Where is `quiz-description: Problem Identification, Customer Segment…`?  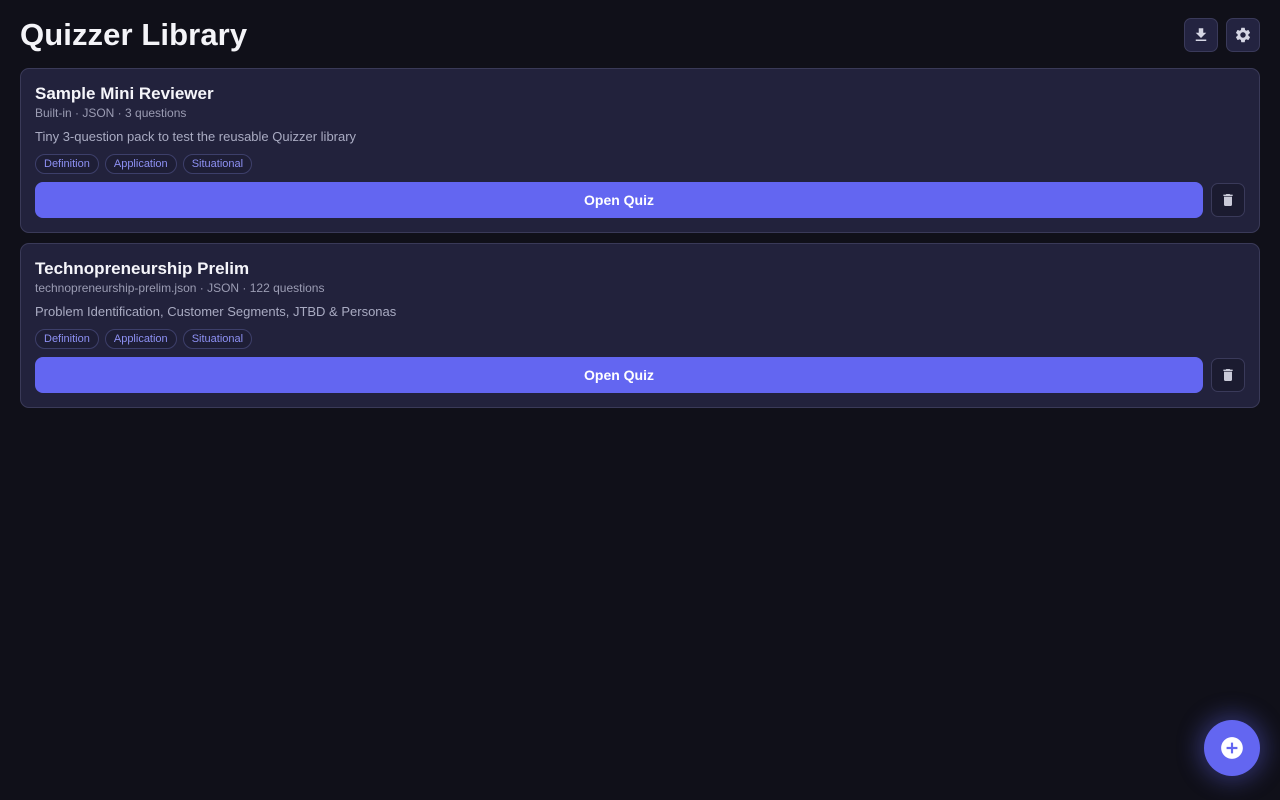 quiz-description: Problem Identification, Customer Segment… is located at coordinates (216, 311).